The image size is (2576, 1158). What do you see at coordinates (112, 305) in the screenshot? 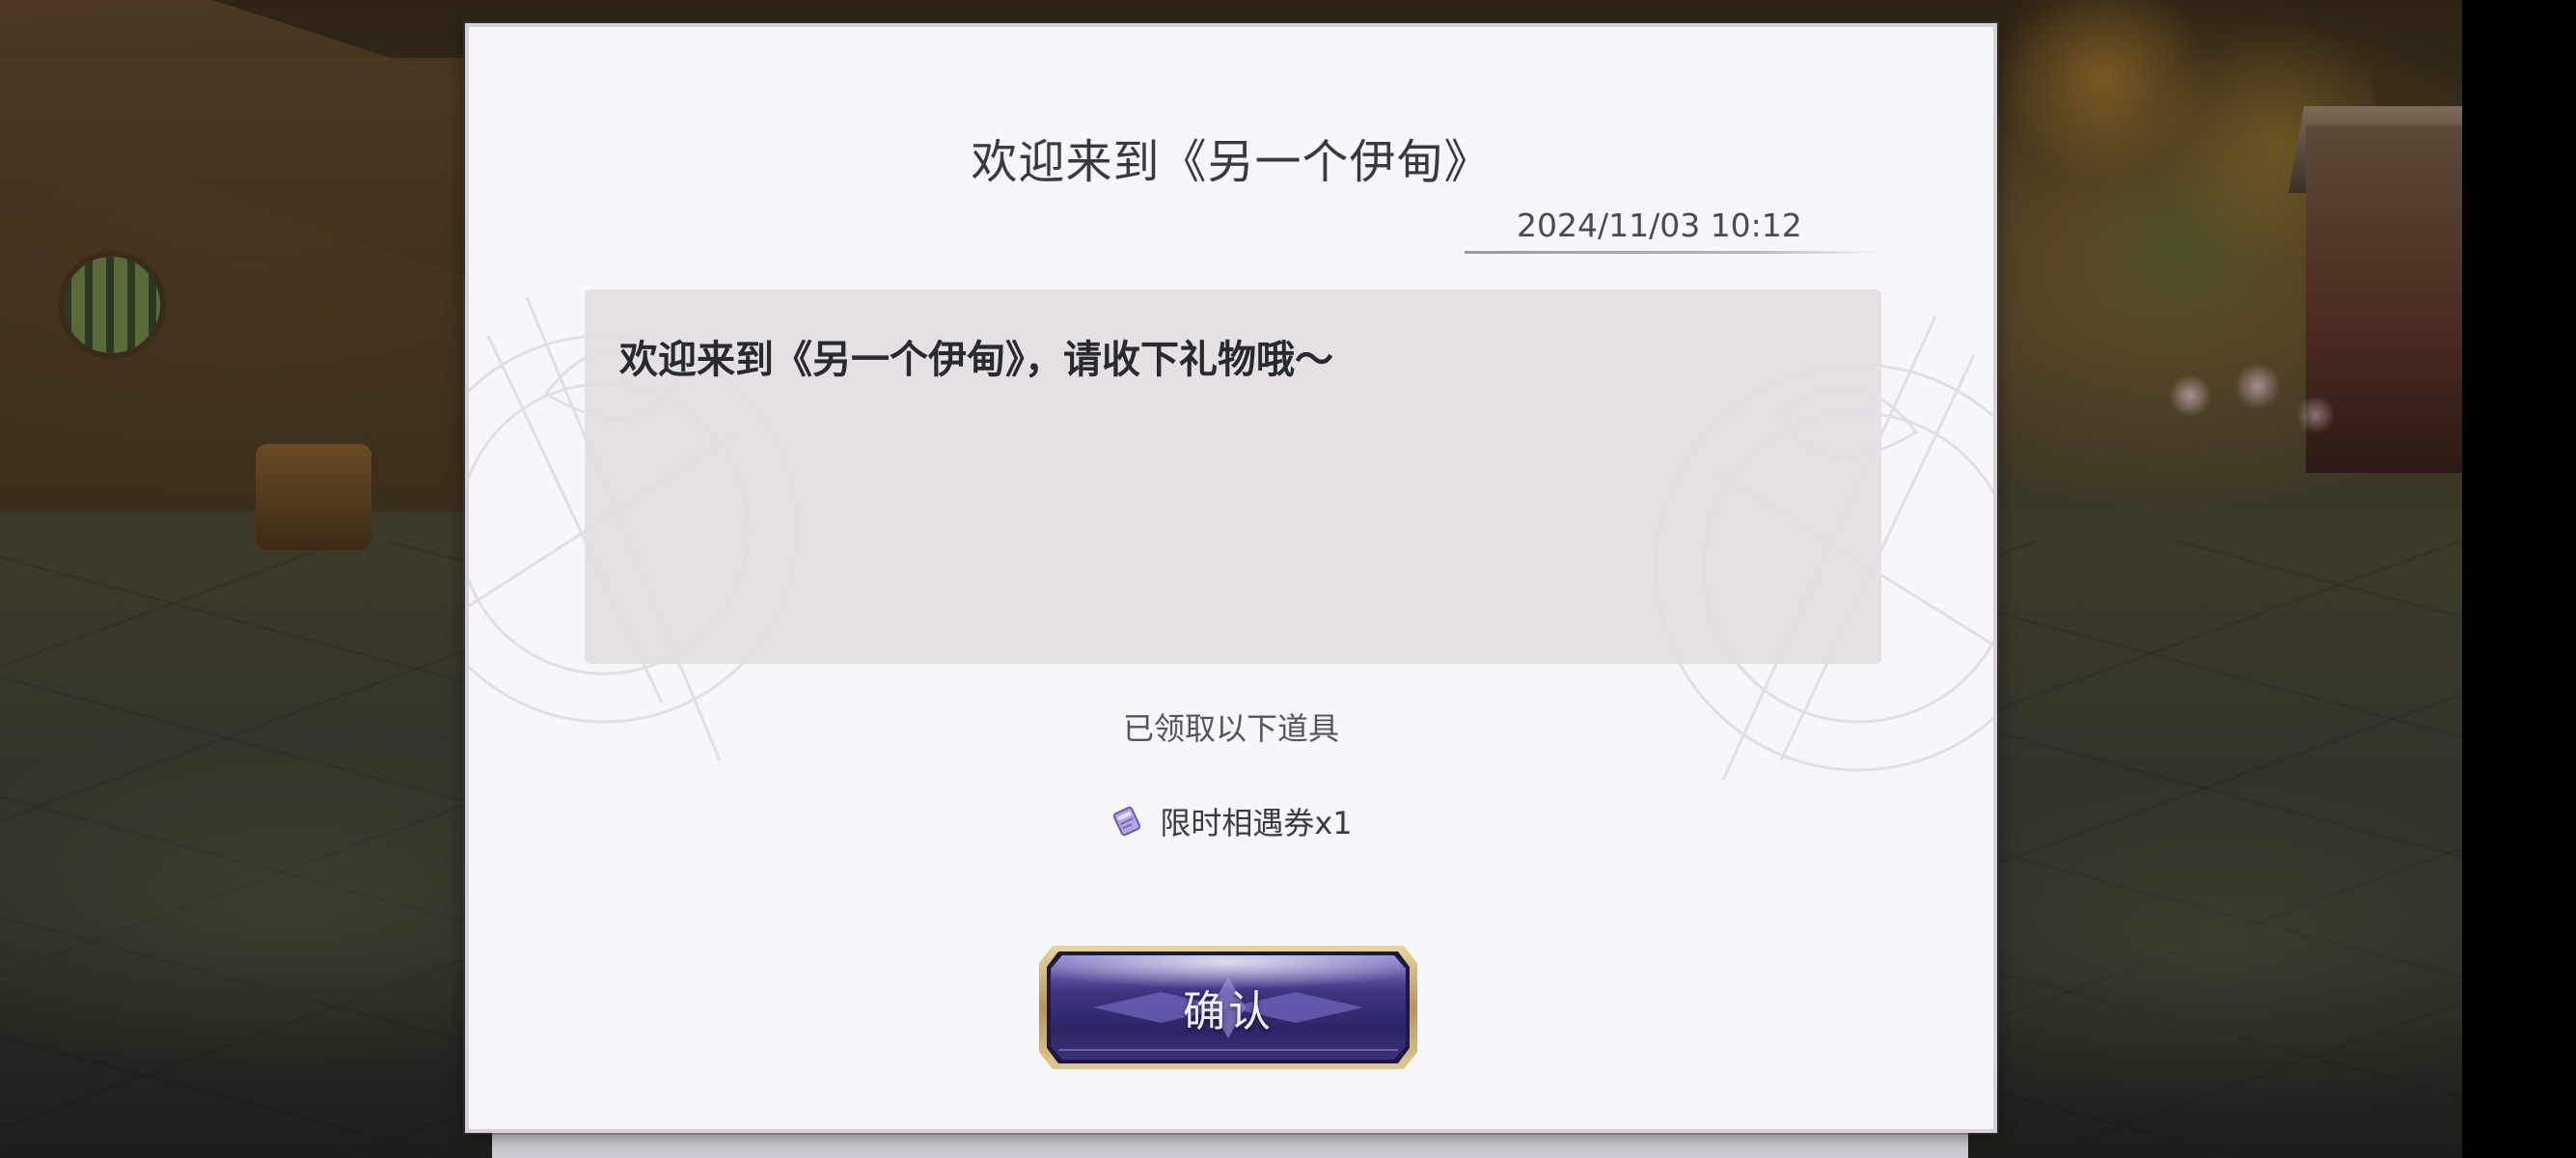
I see `round-window` at bounding box center [112, 305].